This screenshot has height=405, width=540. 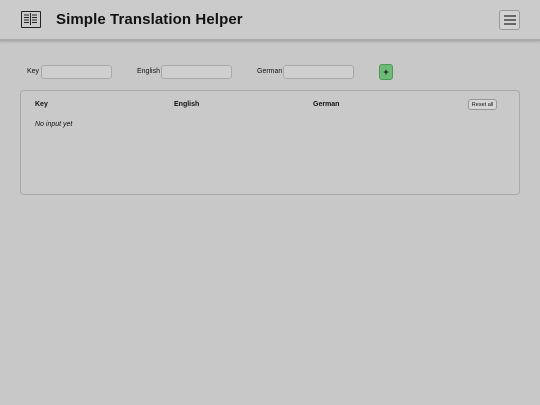 What do you see at coordinates (318, 72) in the screenshot?
I see `german-input` at bounding box center [318, 72].